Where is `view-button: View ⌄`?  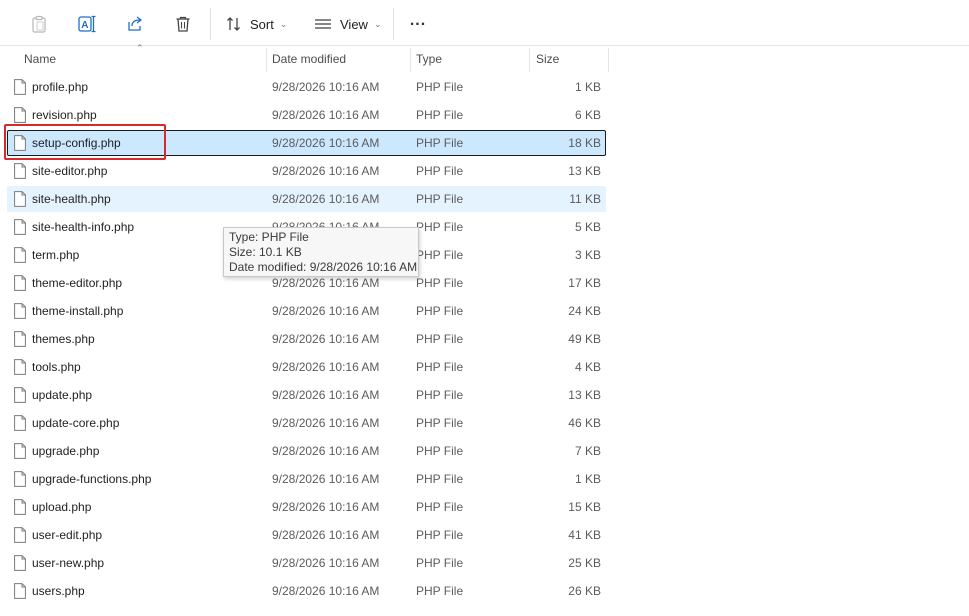 view-button: View ⌄ is located at coordinates (348, 24).